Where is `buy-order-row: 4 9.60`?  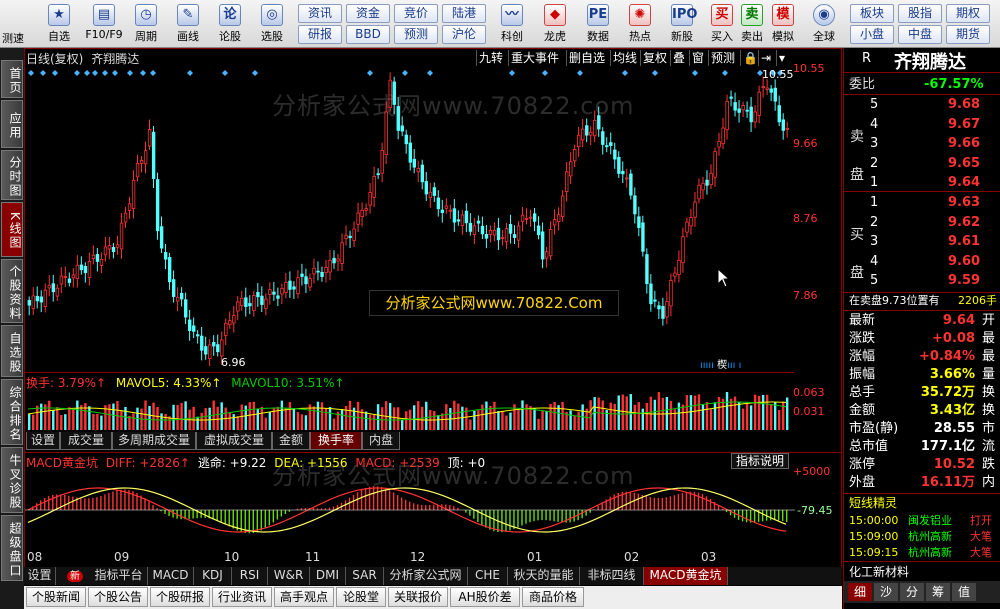 buy-order-row: 4 9.60 is located at coordinates (922, 262).